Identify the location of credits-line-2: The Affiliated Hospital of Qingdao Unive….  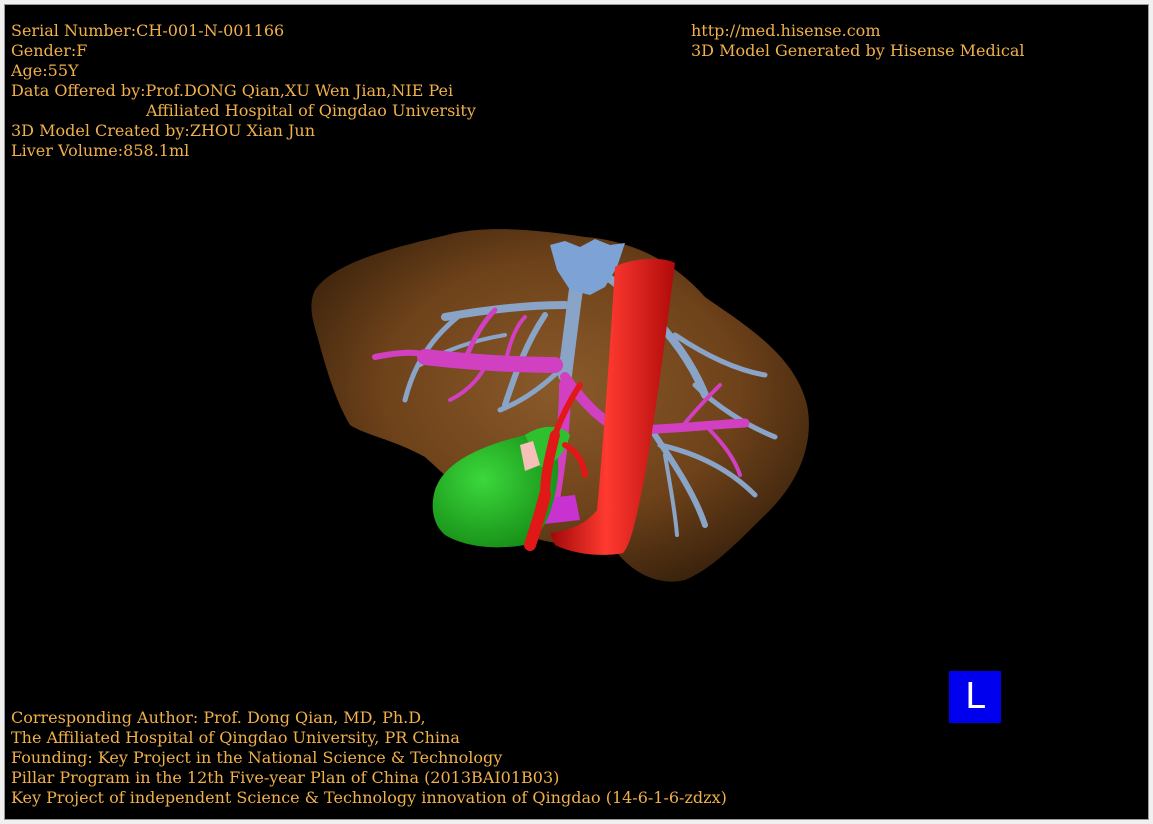
(235, 737).